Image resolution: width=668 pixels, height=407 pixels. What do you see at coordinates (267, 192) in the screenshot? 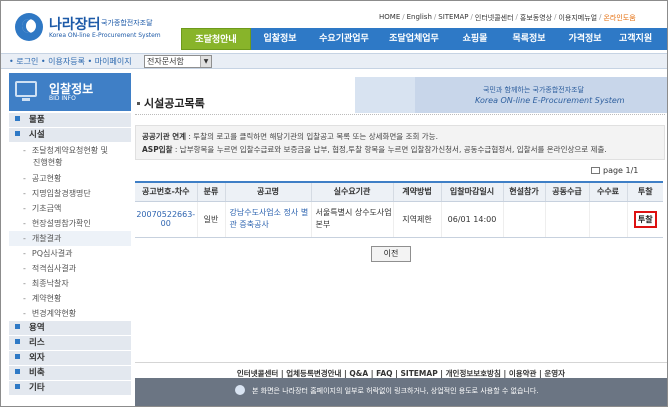
I see `col-header-notice-name: 공고명` at bounding box center [267, 192].